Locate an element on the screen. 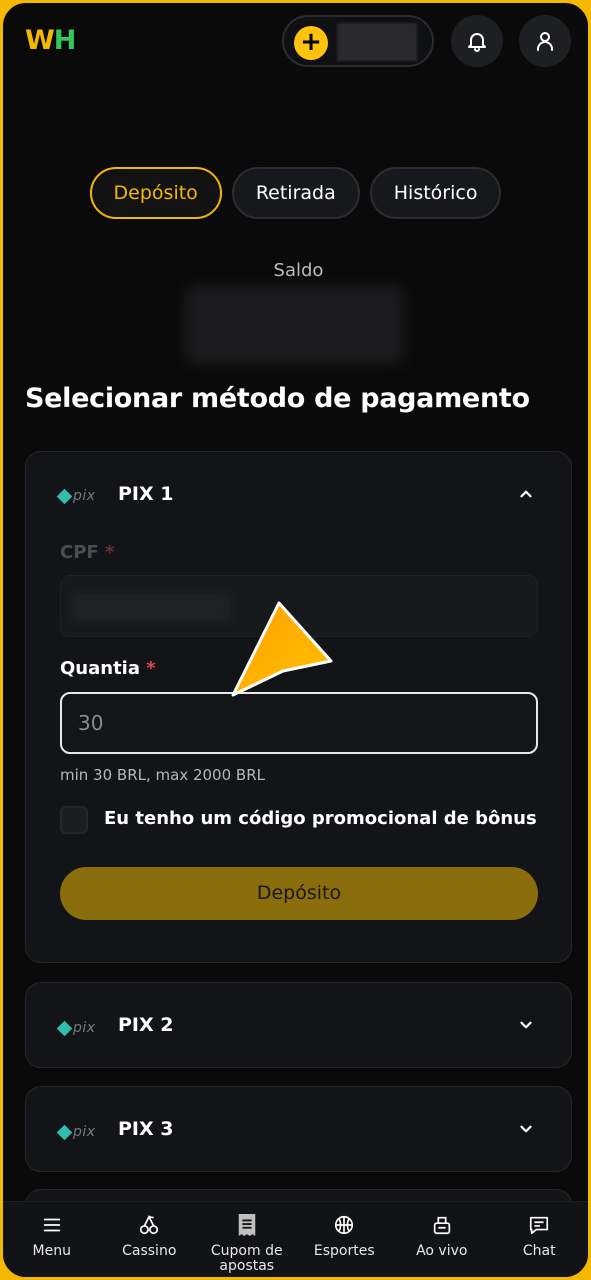  balance-amount-redacted is located at coordinates (295, 325).